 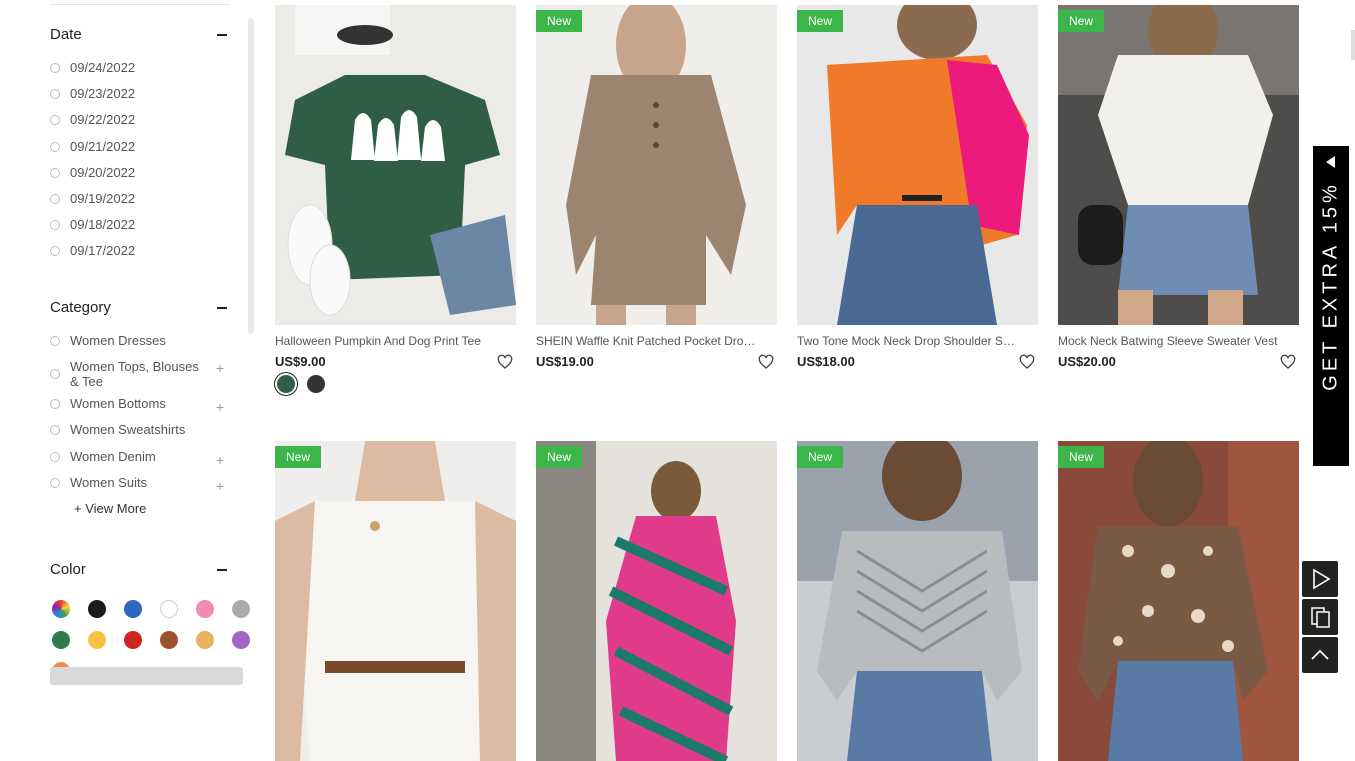 I want to click on date-option-label: 09/21/2022, so click(x=140, y=146).